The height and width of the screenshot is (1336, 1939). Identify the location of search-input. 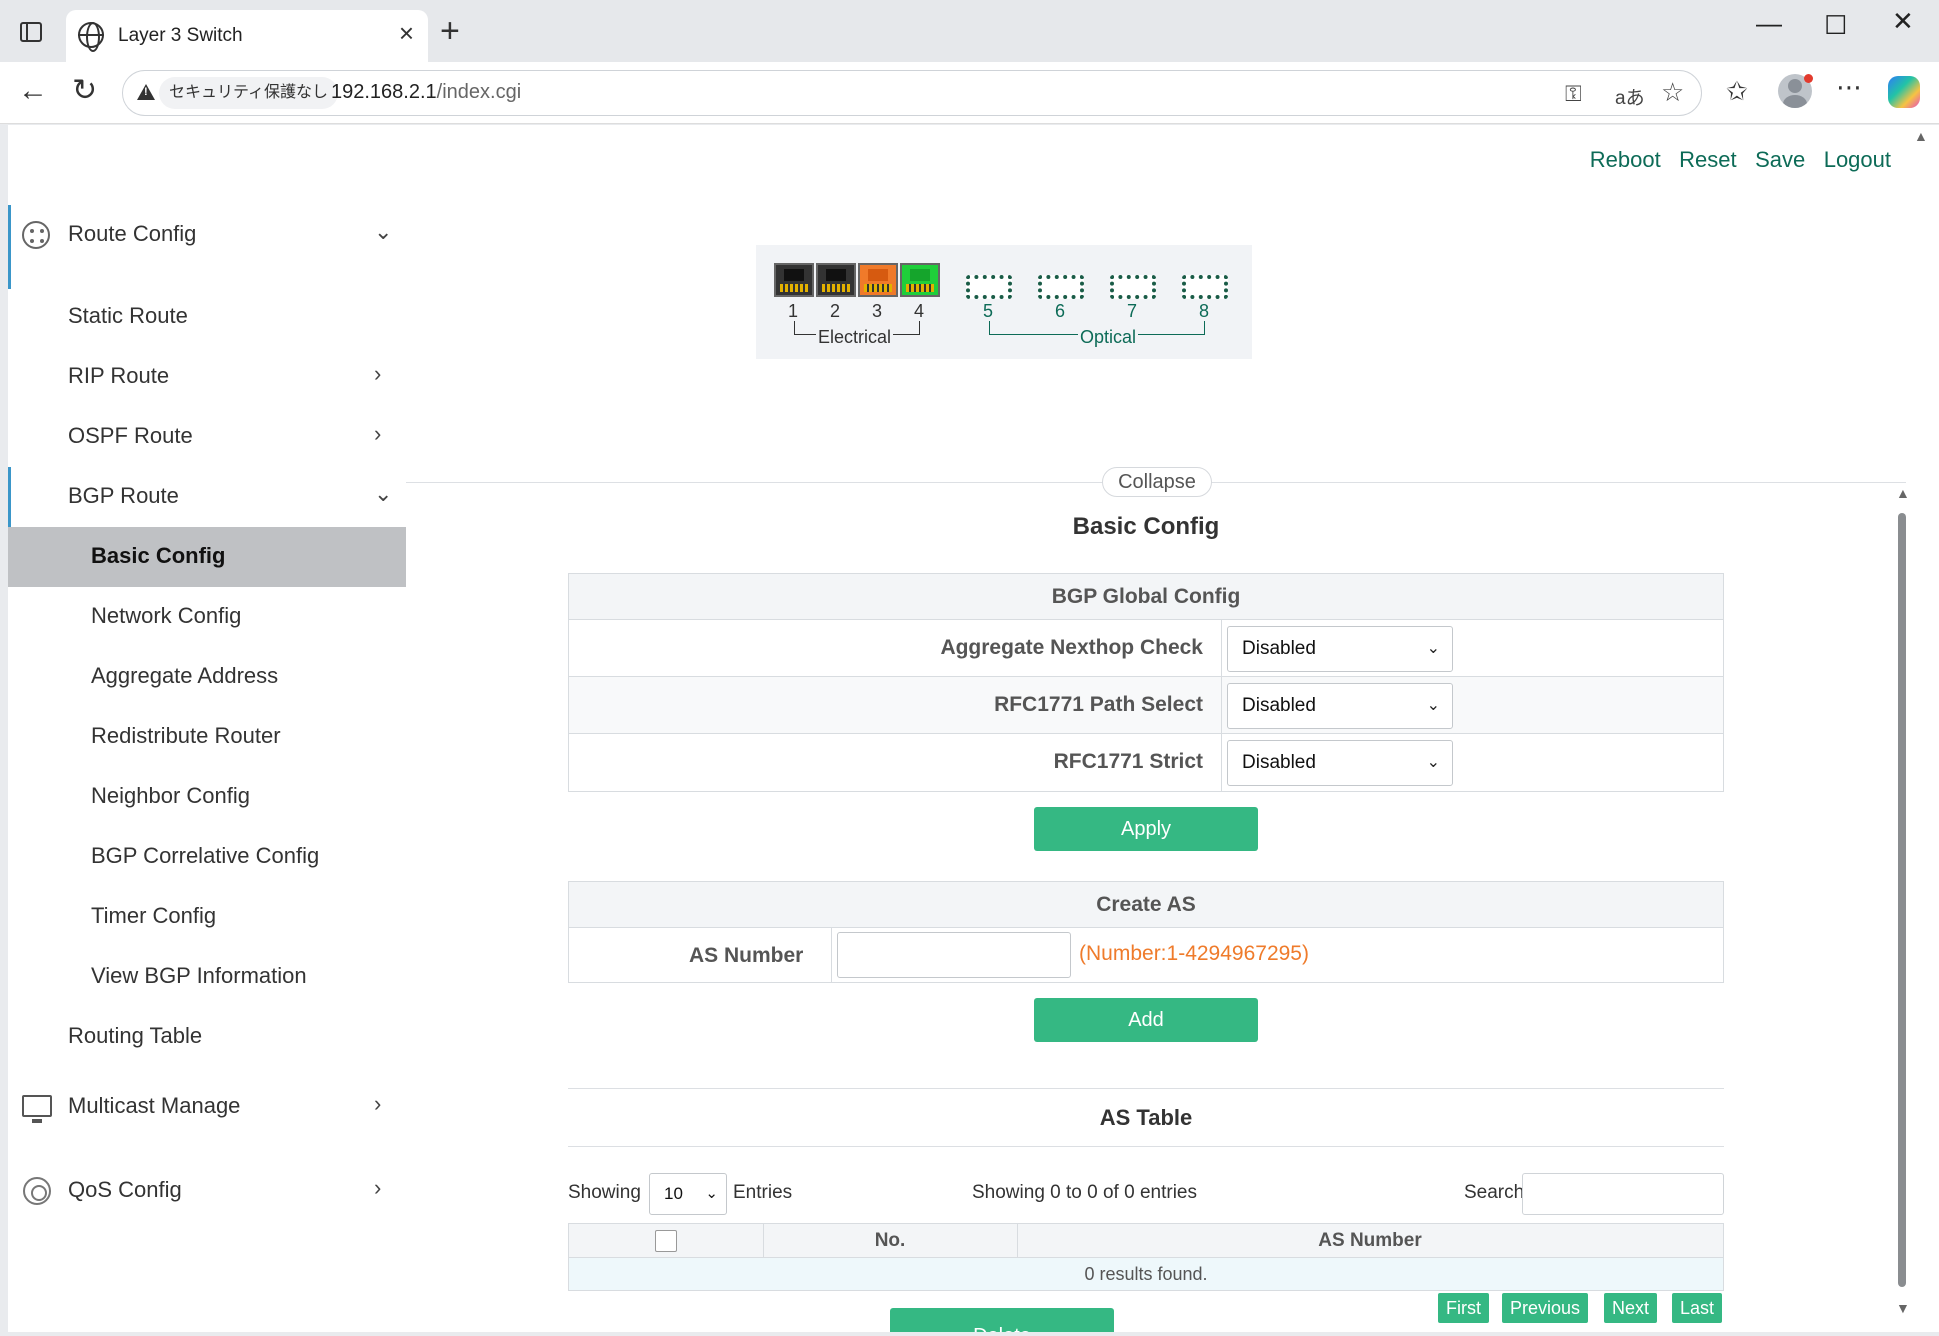
(1623, 1194).